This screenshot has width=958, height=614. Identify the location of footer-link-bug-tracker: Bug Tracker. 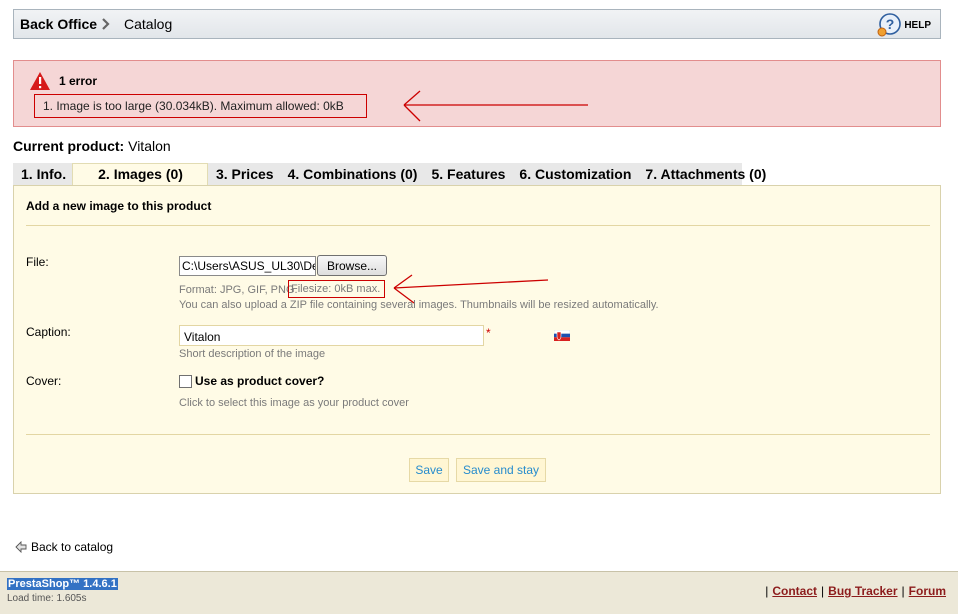
(862, 591).